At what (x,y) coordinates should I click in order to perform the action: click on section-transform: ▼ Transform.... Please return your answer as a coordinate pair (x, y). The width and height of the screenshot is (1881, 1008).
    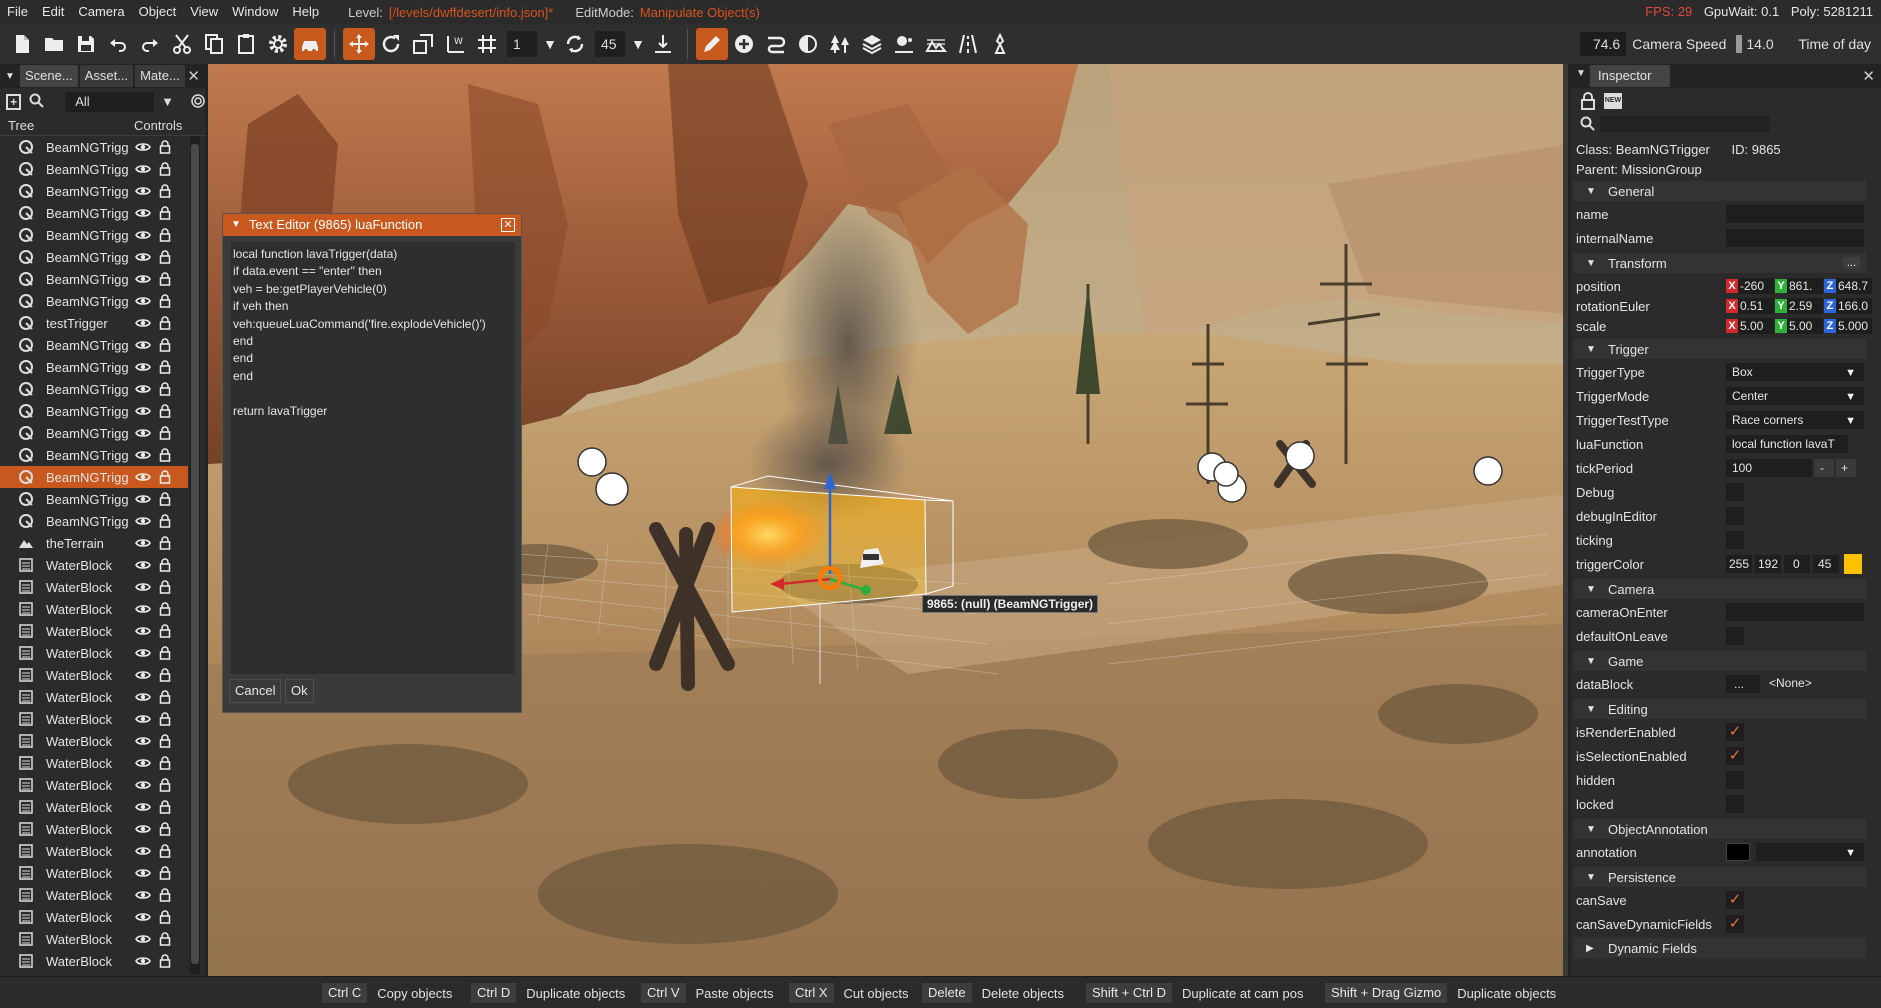
    Looking at the image, I should click on (1720, 263).